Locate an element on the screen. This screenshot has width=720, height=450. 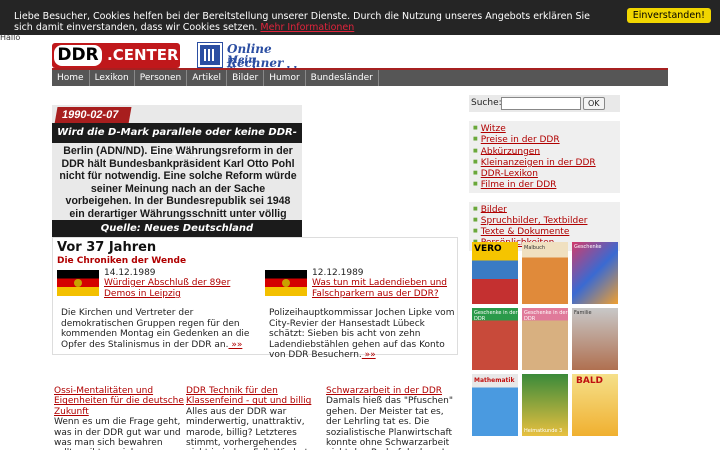
thumb-mathematik: Mathematik is located at coordinates (495, 405).